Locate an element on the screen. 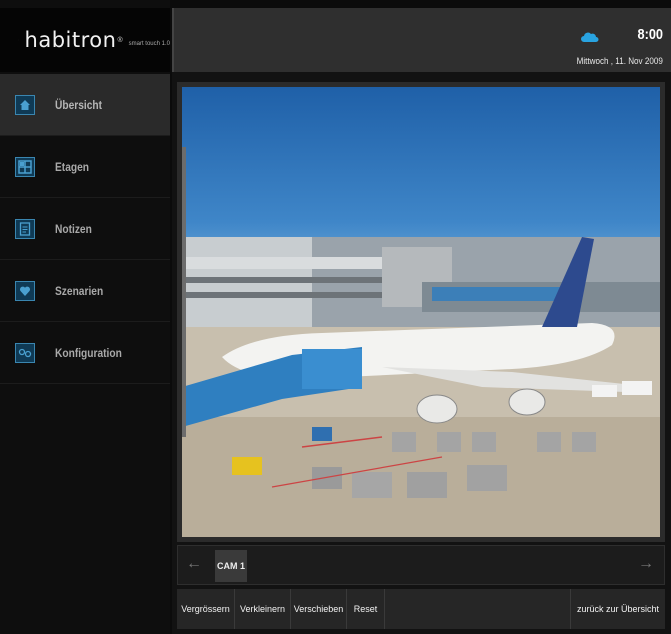 This screenshot has width=671, height=634. tab-cam-1: CAM 1 is located at coordinates (231, 566).